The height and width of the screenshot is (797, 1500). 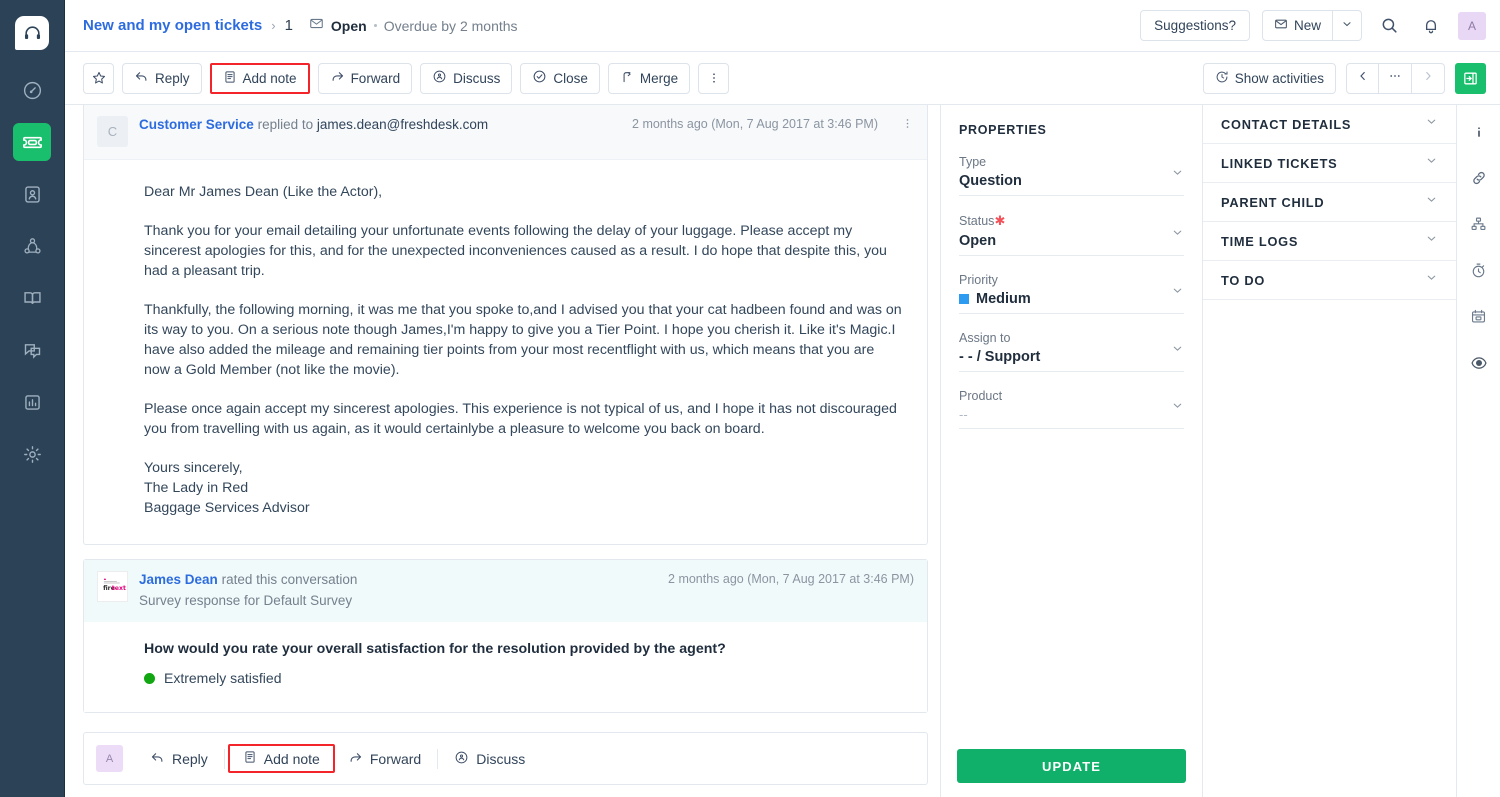 What do you see at coordinates (32, 350) in the screenshot?
I see `sidebar-item-forums` at bounding box center [32, 350].